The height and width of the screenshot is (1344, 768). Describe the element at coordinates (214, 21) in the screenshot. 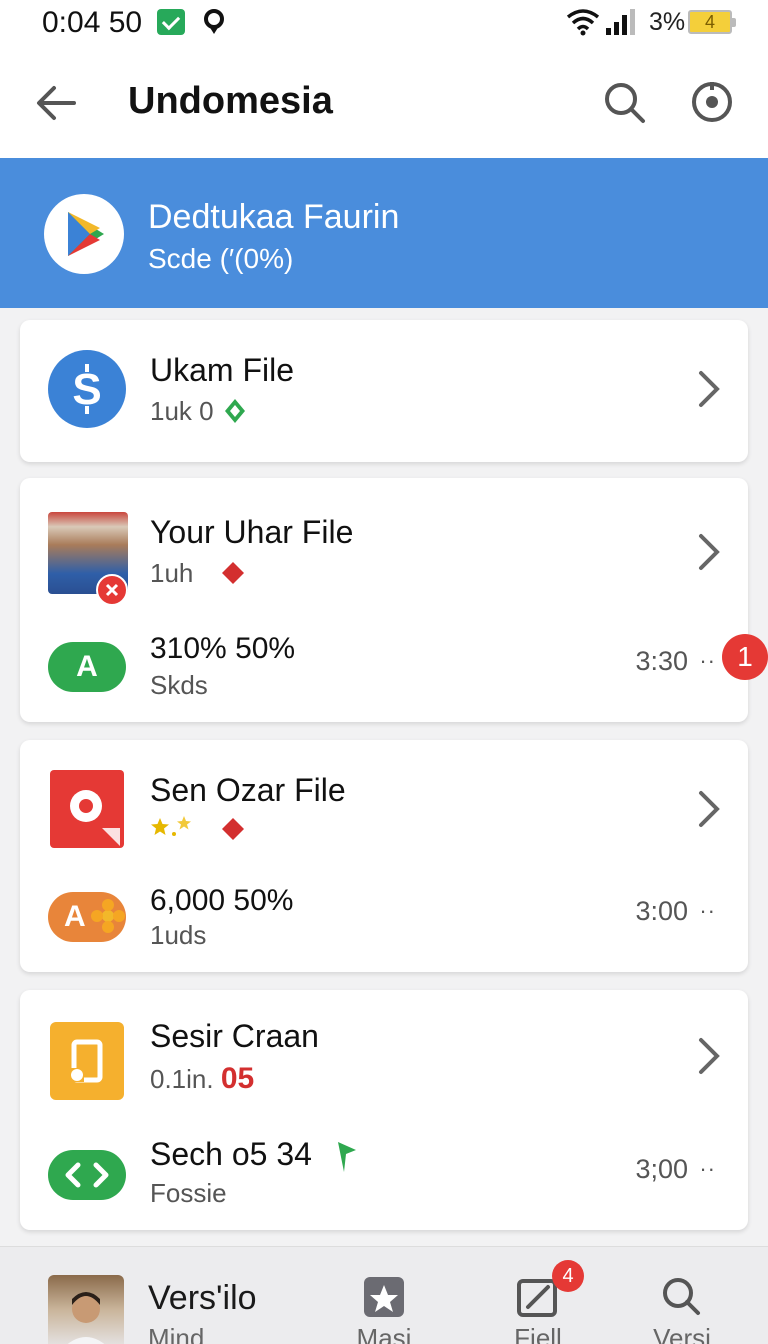

I see `location-pin-icon` at that location.